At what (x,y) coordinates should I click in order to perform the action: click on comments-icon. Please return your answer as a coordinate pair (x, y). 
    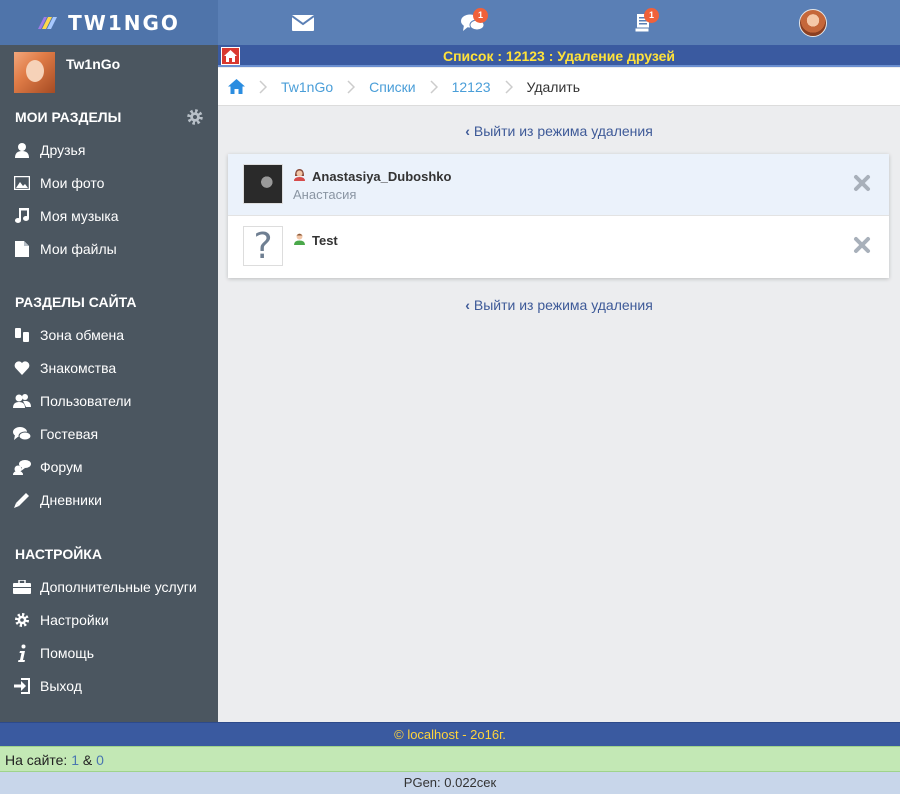
    Looking at the image, I should click on (22, 434).